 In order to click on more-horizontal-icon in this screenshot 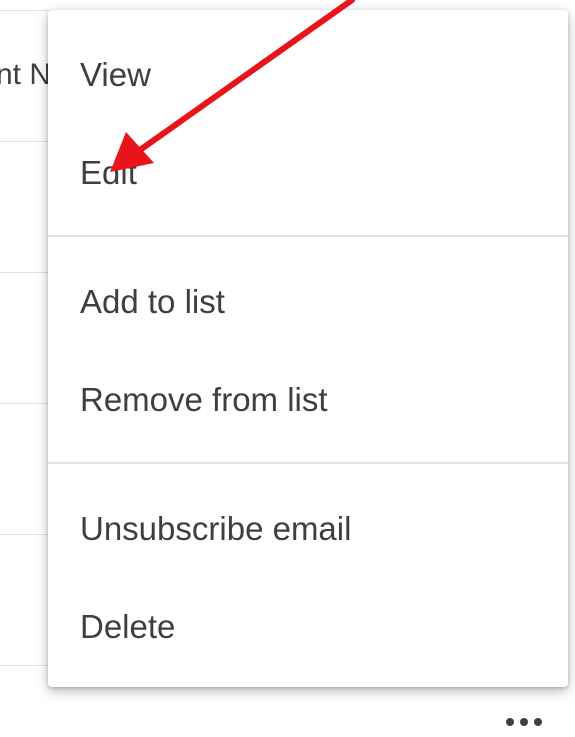, I will do `click(524, 722)`.